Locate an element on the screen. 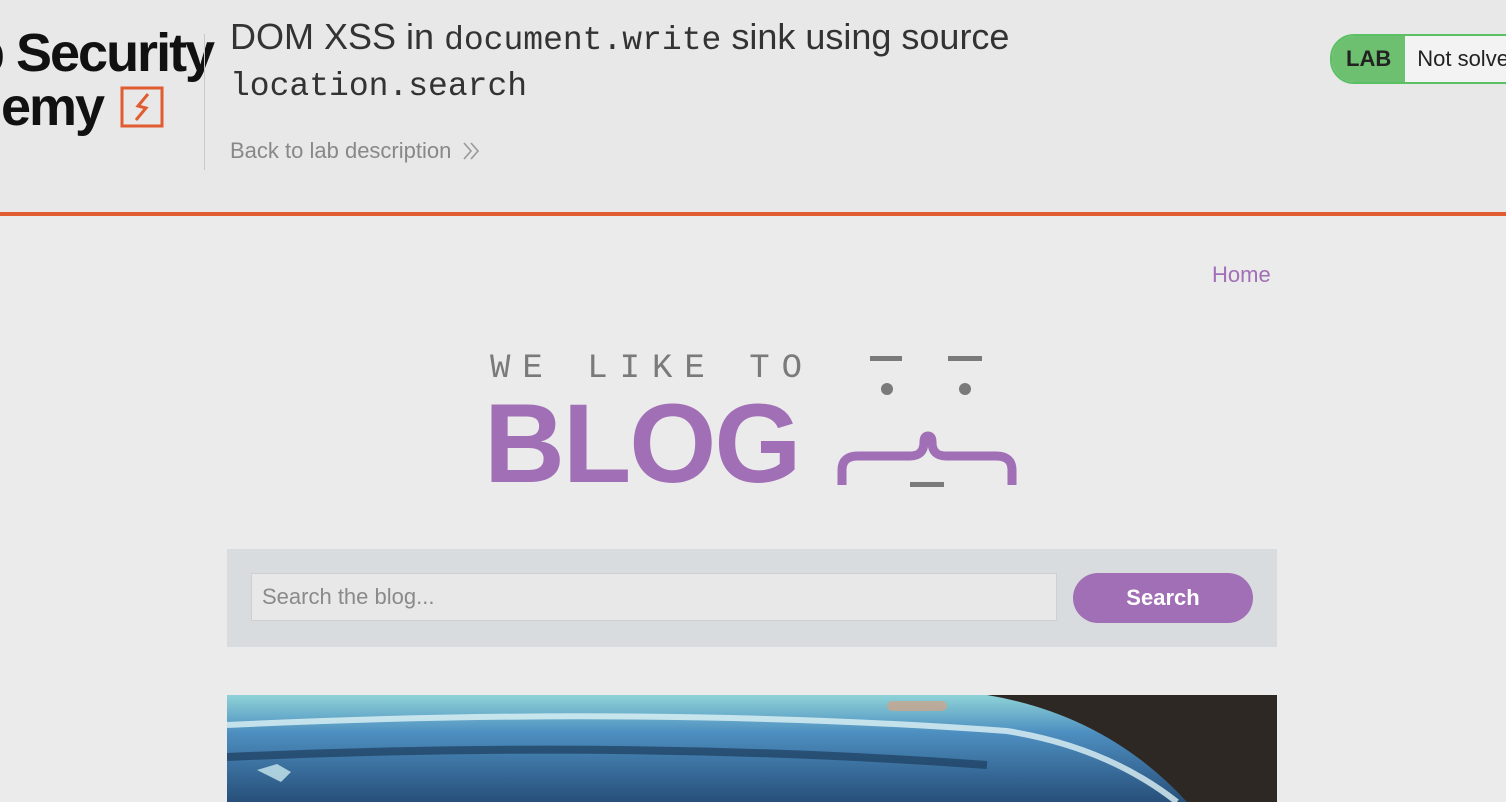  back-link-label: Back to lab description is located at coordinates (341, 150).